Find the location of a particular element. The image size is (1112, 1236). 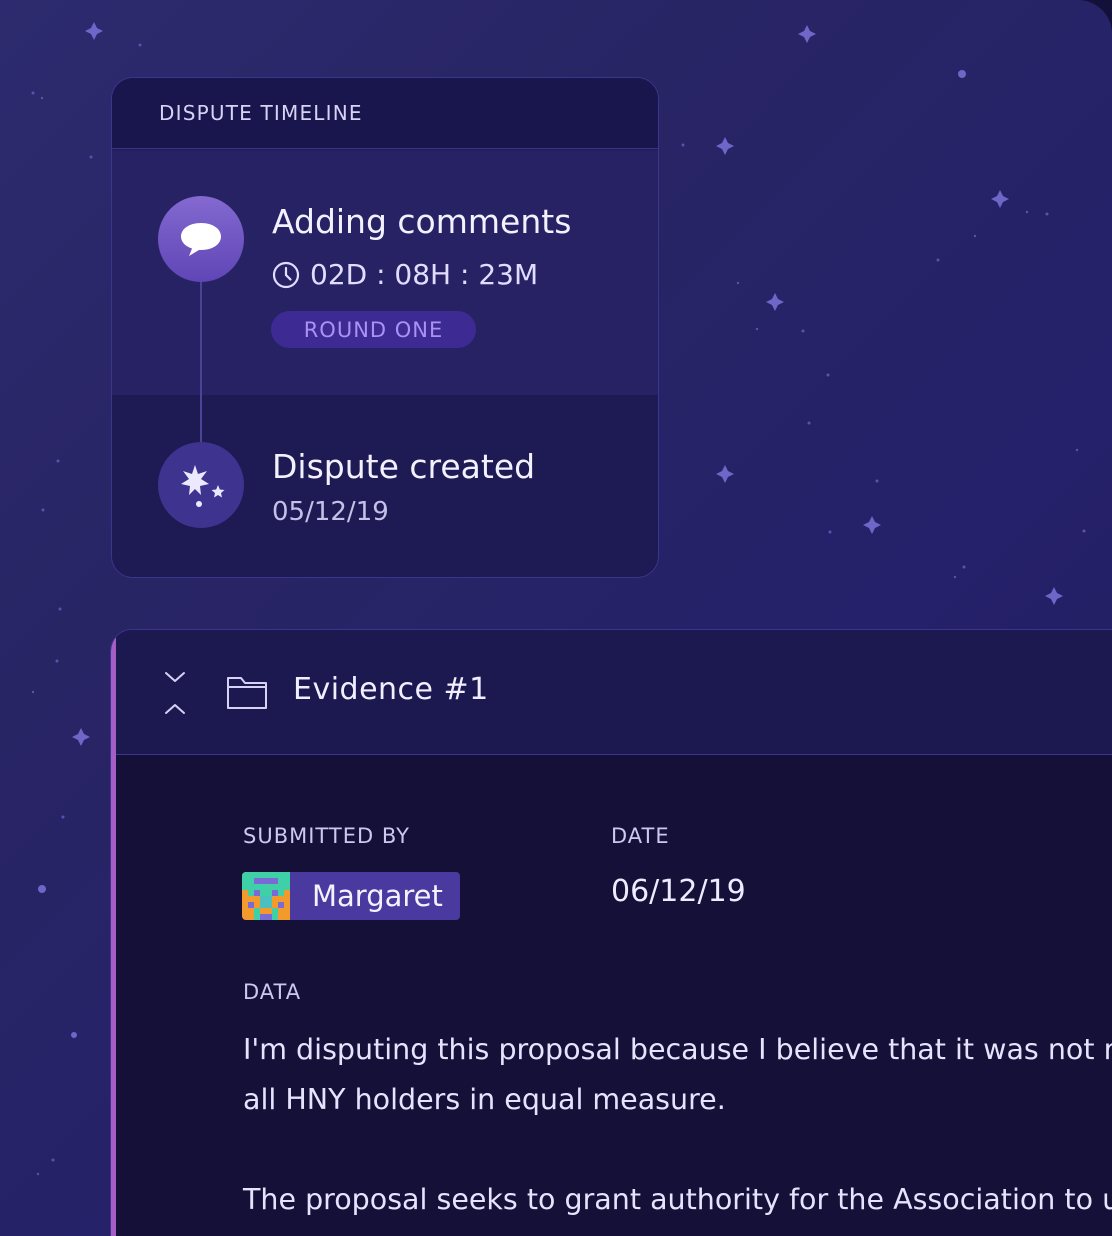

speech-bubble-icon is located at coordinates (201, 239).